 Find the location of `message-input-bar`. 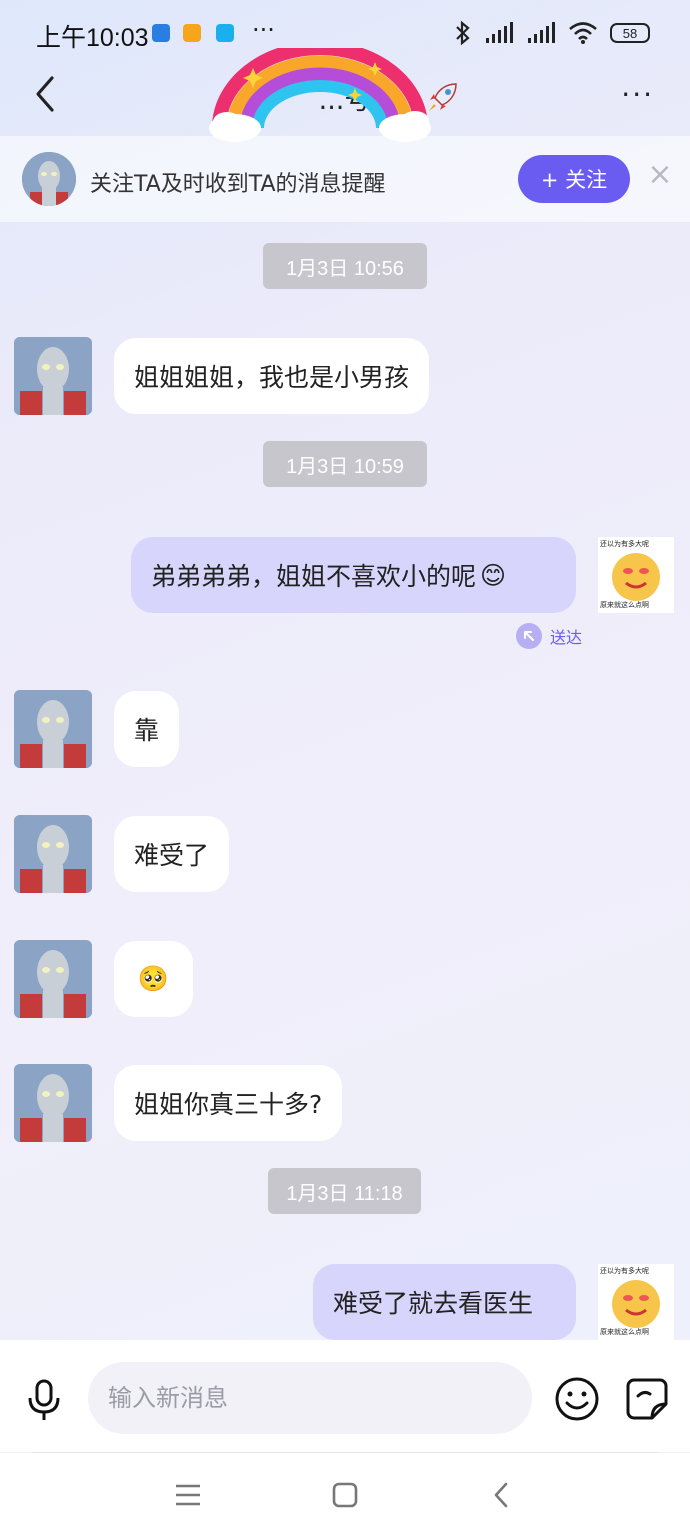

message-input-bar is located at coordinates (345, 1396).